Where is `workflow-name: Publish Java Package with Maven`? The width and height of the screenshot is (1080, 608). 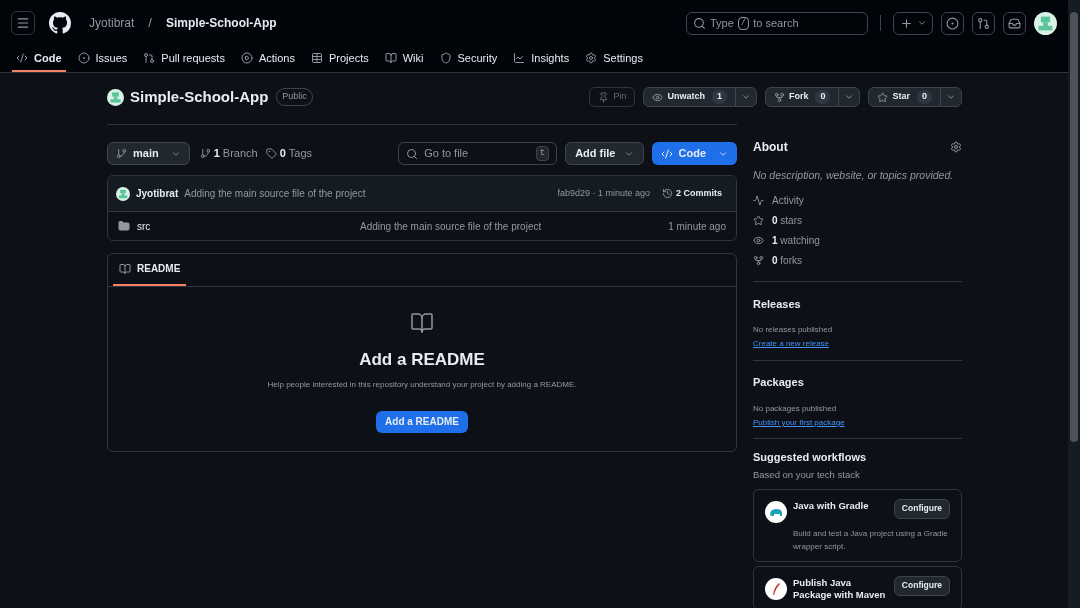 workflow-name: Publish Java Package with Maven is located at coordinates (840, 588).